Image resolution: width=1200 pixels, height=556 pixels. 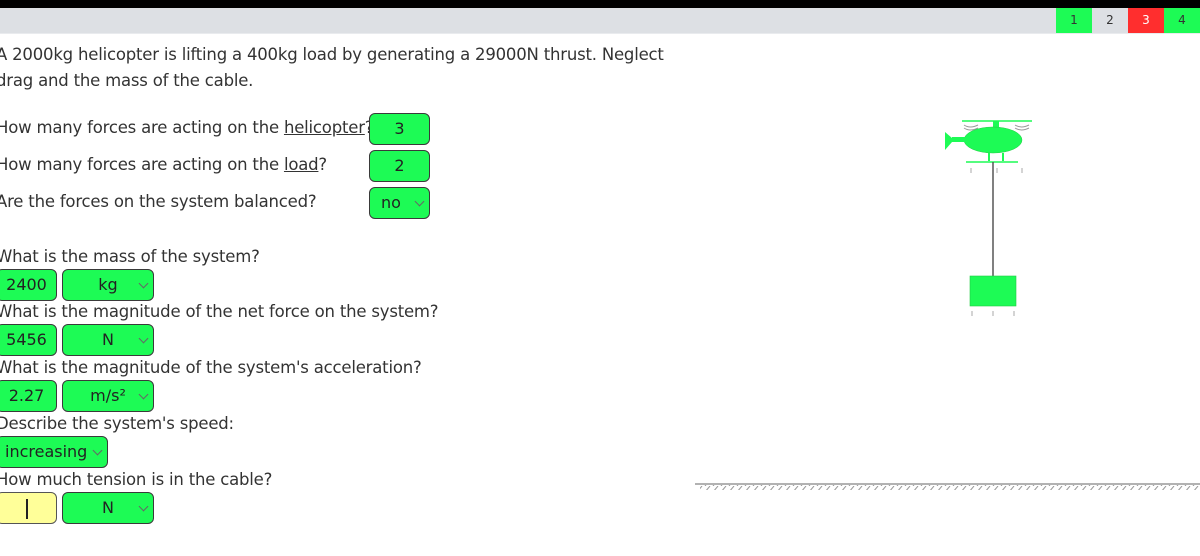 What do you see at coordinates (947, 486) in the screenshot?
I see `ground-line` at bounding box center [947, 486].